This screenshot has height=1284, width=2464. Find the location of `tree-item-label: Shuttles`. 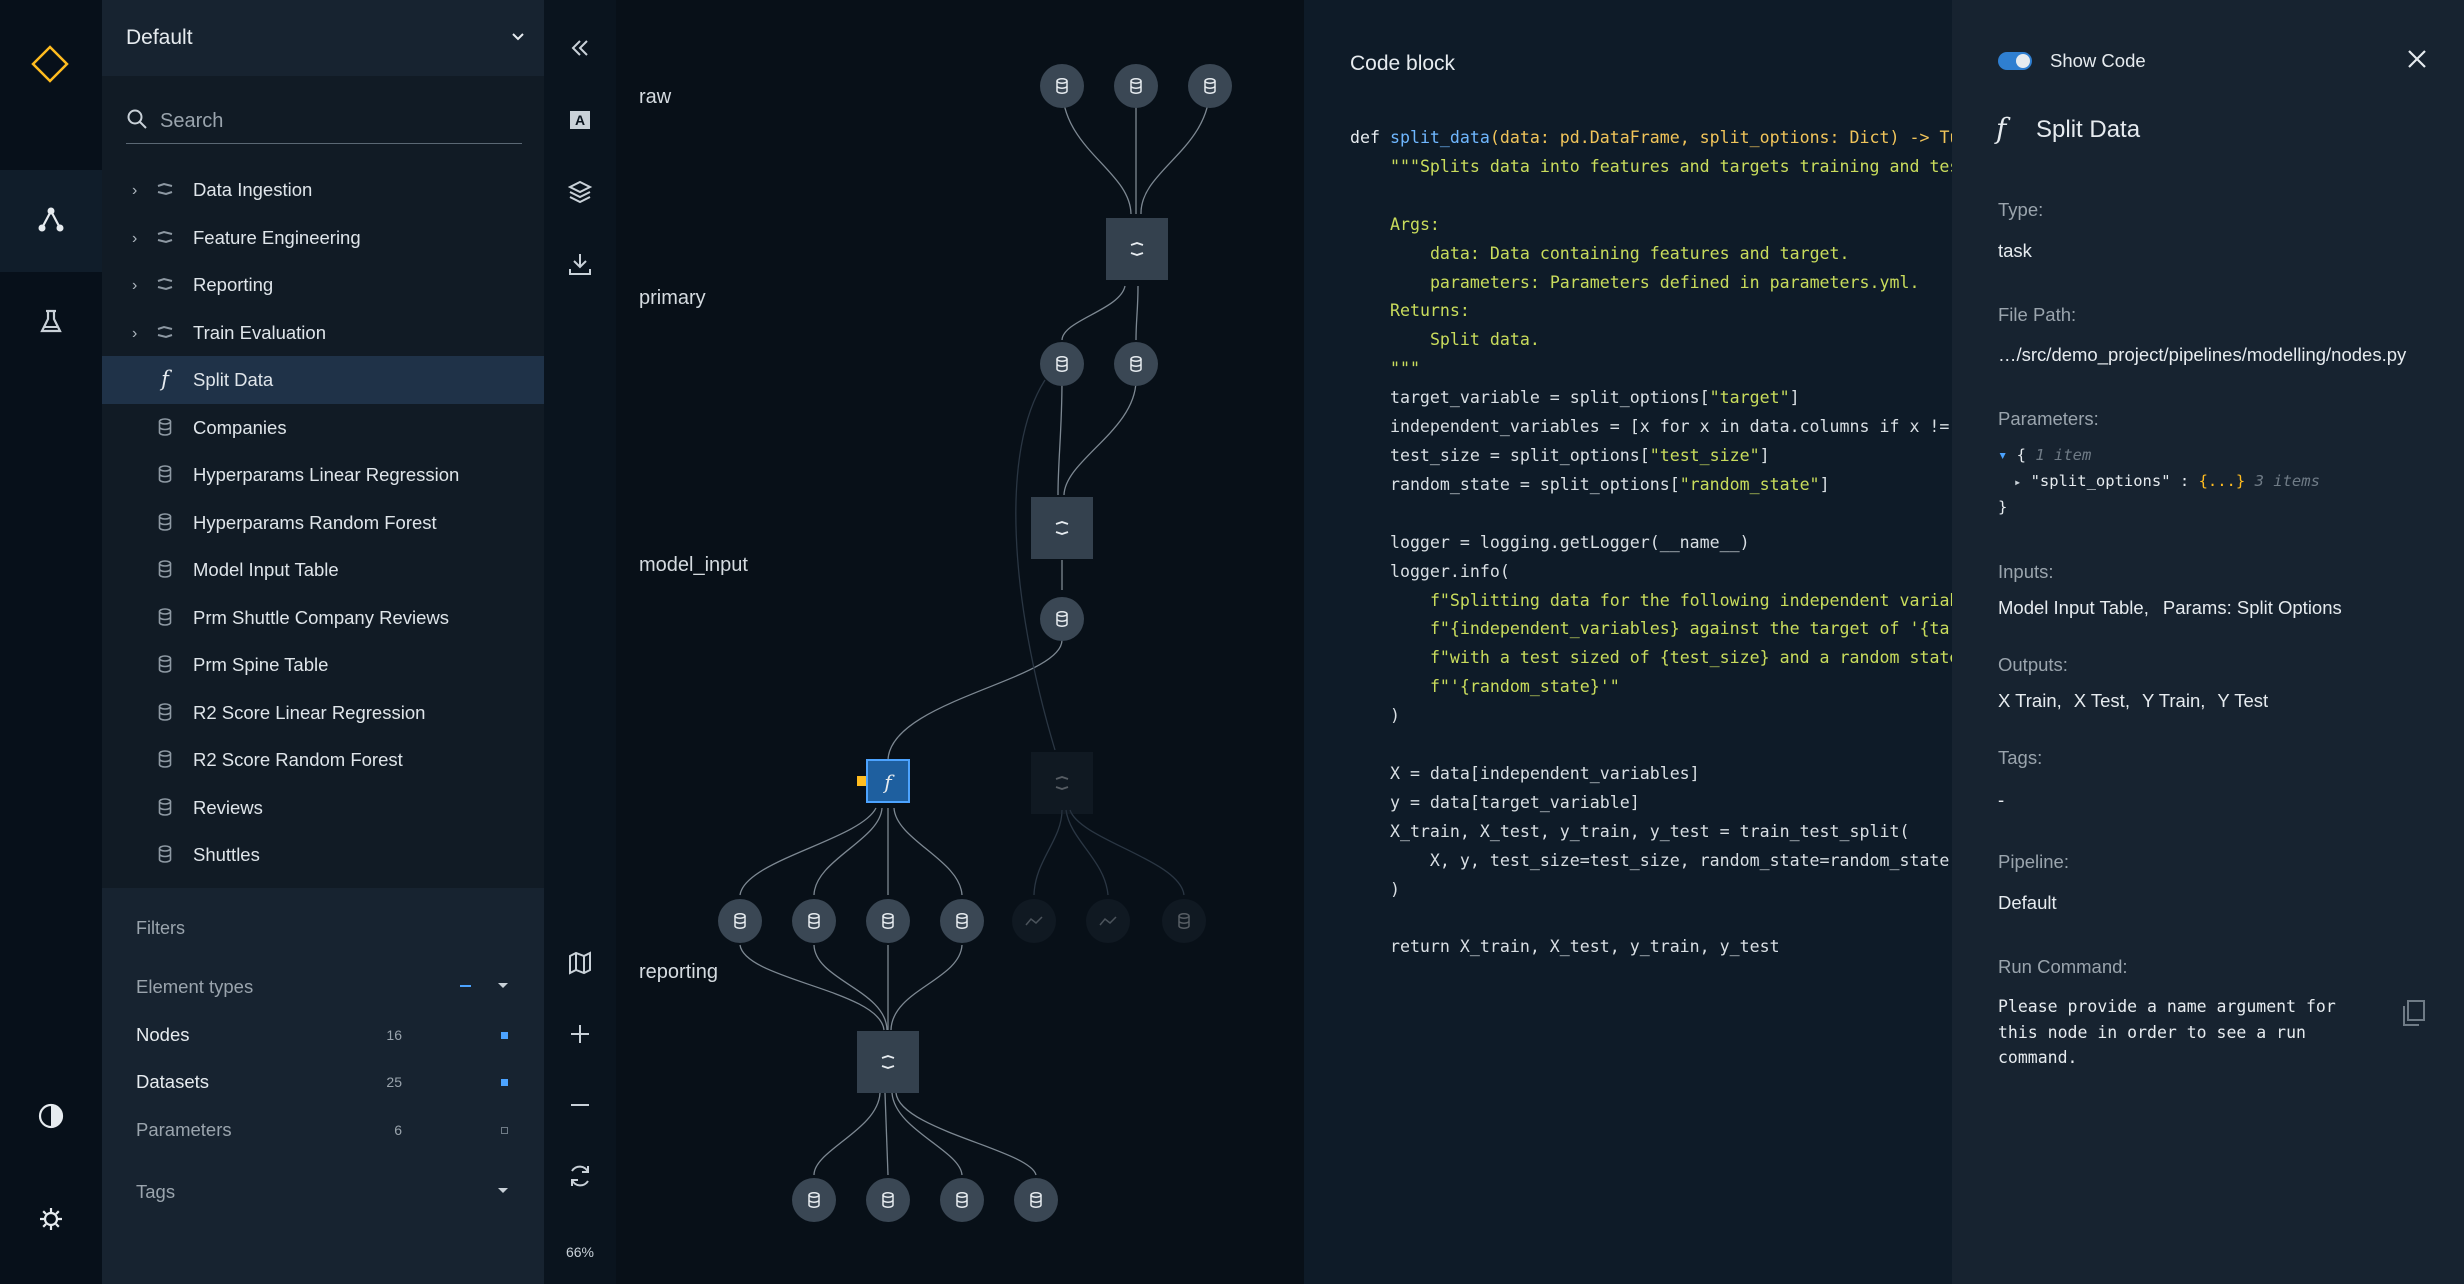

tree-item-label: Shuttles is located at coordinates (226, 854).